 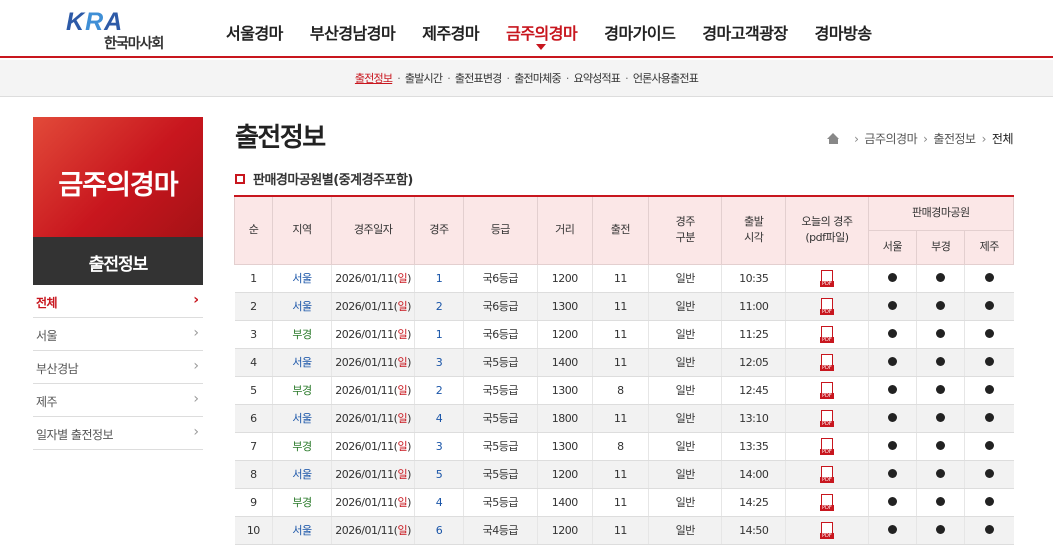 What do you see at coordinates (989, 418) in the screenshot?
I see `cell-park-jeju` at bounding box center [989, 418].